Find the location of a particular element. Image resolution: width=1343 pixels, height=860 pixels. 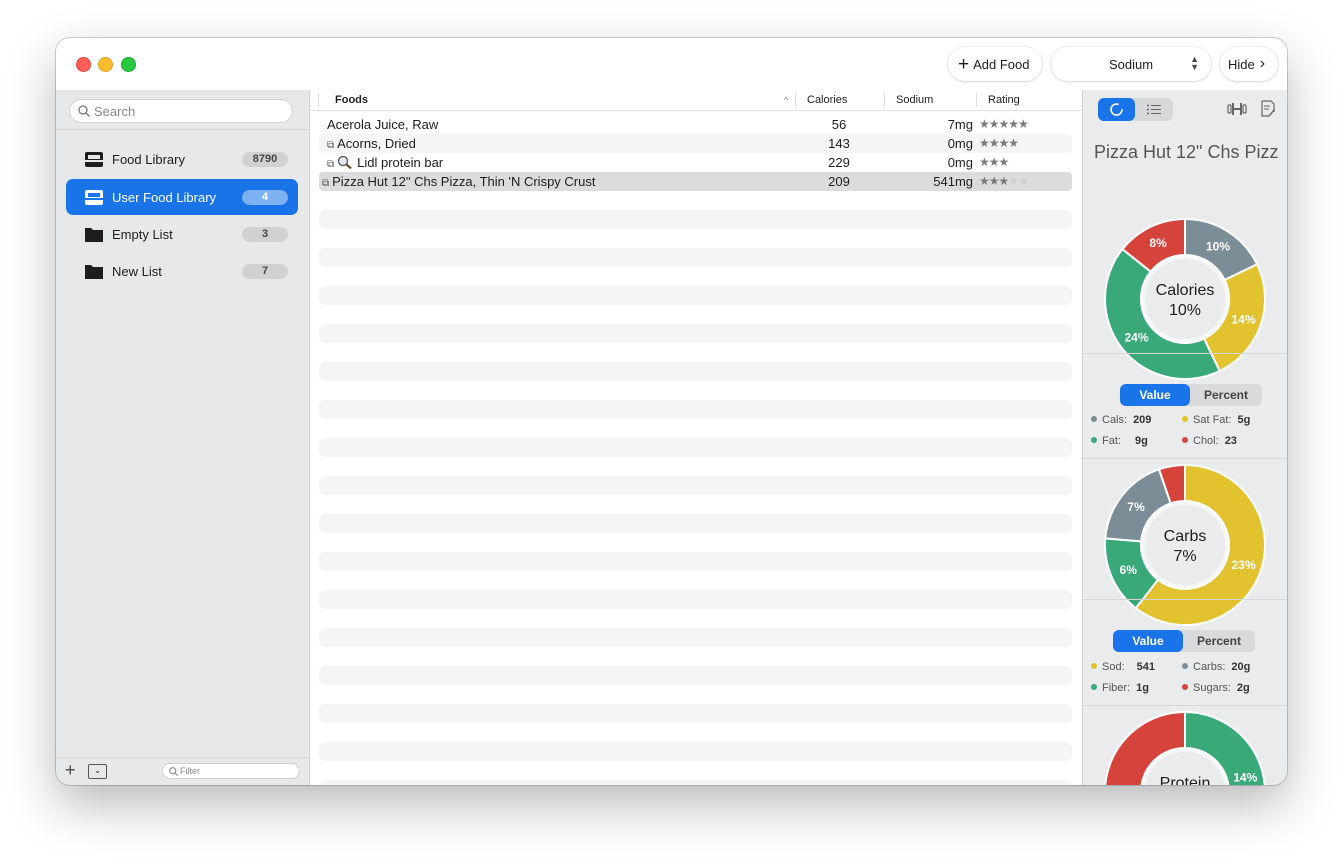

sidebar-item-food-library: Food Library 8790 is located at coordinates (182, 159).